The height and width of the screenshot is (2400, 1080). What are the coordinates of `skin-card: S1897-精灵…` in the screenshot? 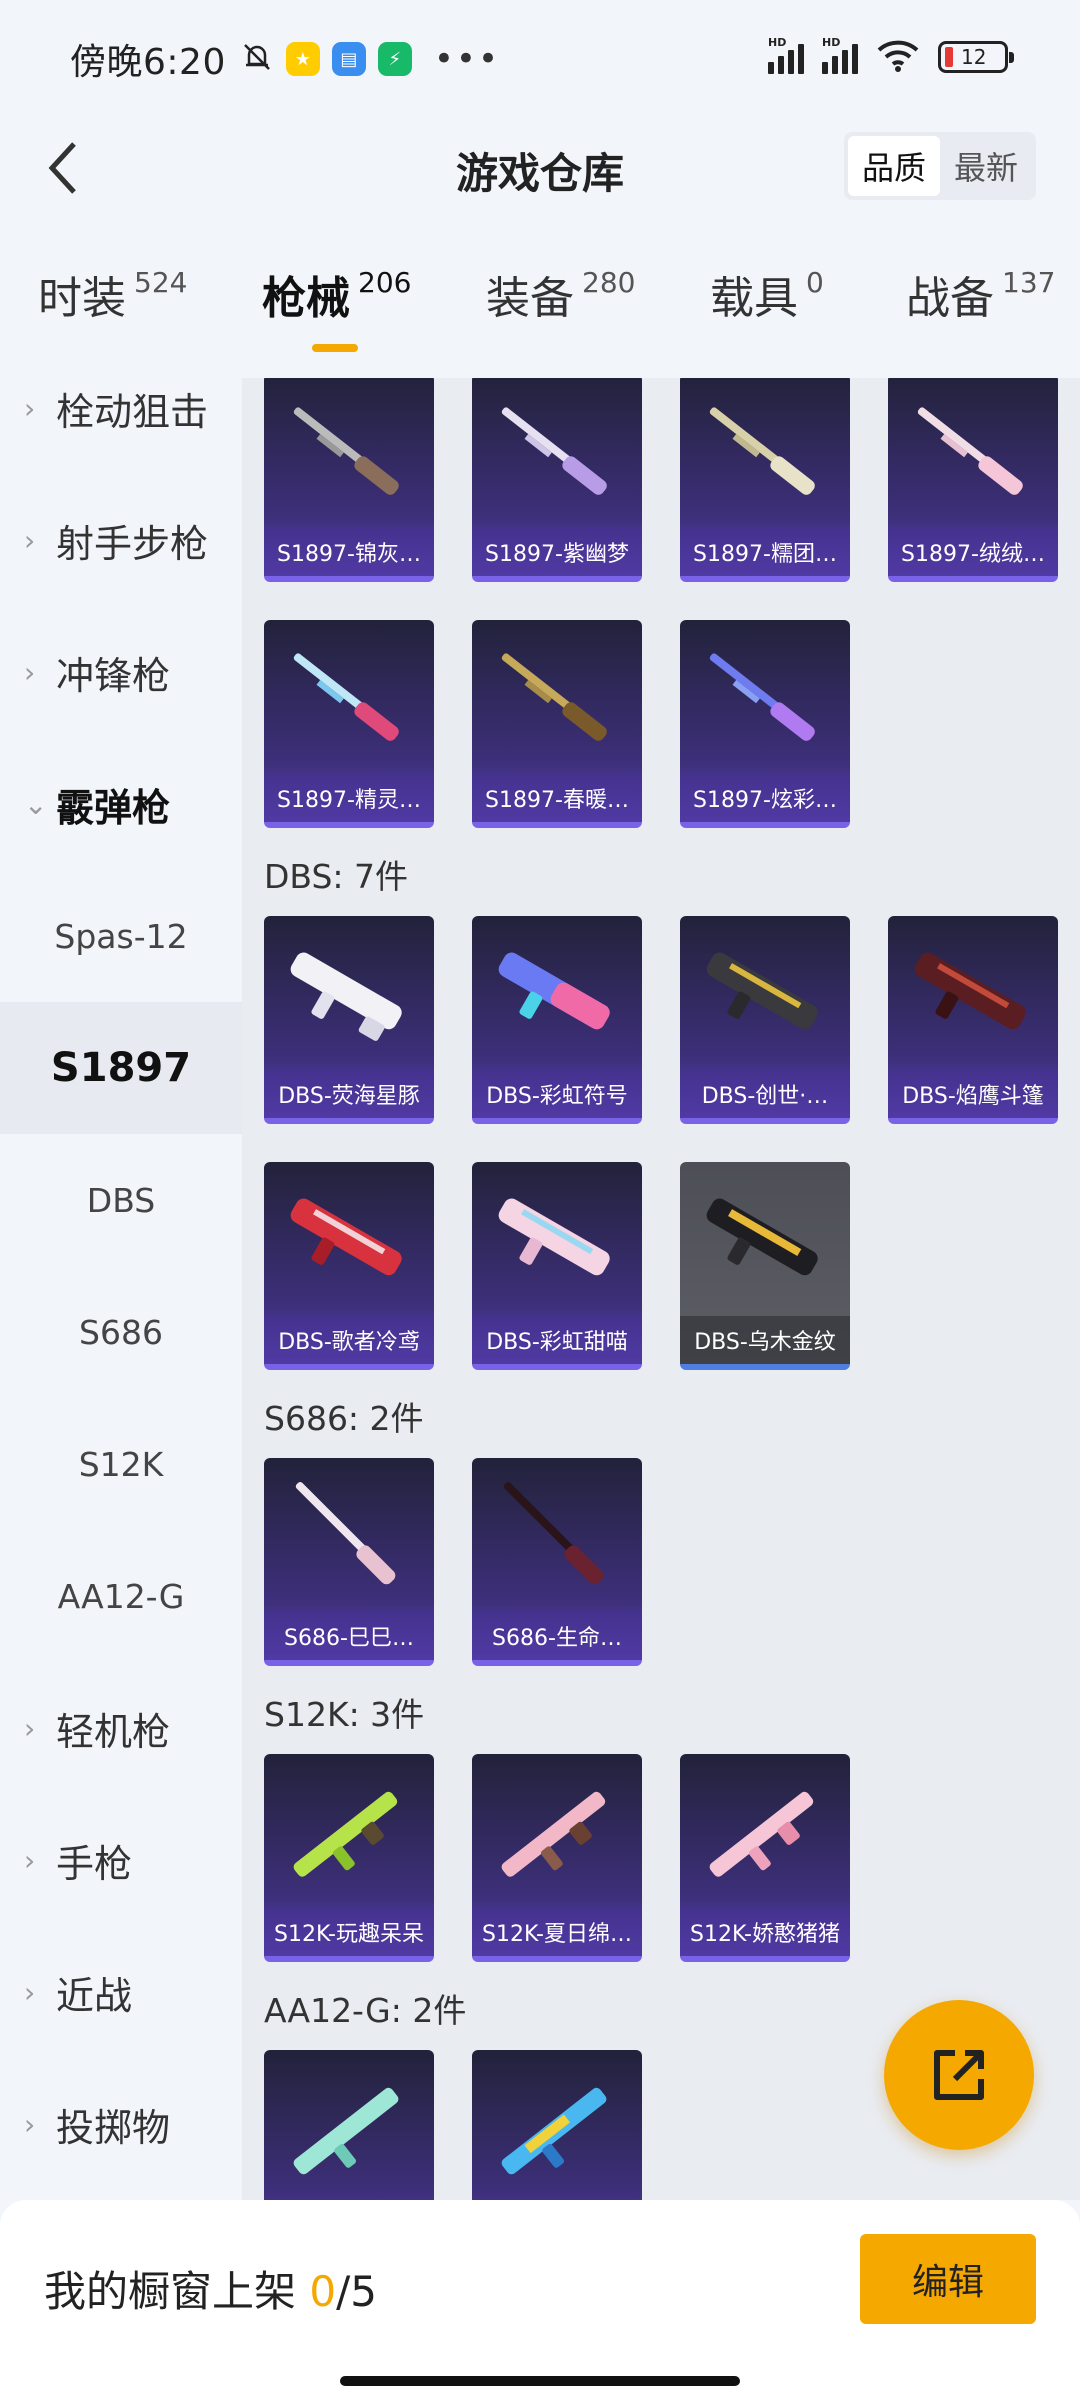 It's located at (349, 724).